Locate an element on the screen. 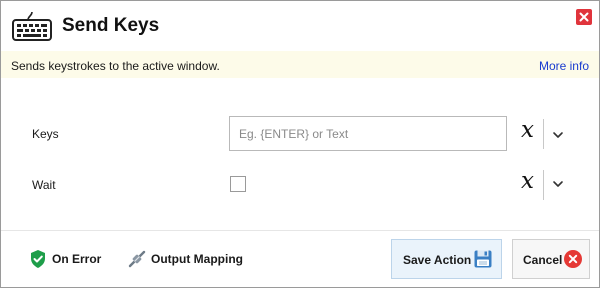 The height and width of the screenshot is (288, 600). save-action-button: Save Action is located at coordinates (446, 259).